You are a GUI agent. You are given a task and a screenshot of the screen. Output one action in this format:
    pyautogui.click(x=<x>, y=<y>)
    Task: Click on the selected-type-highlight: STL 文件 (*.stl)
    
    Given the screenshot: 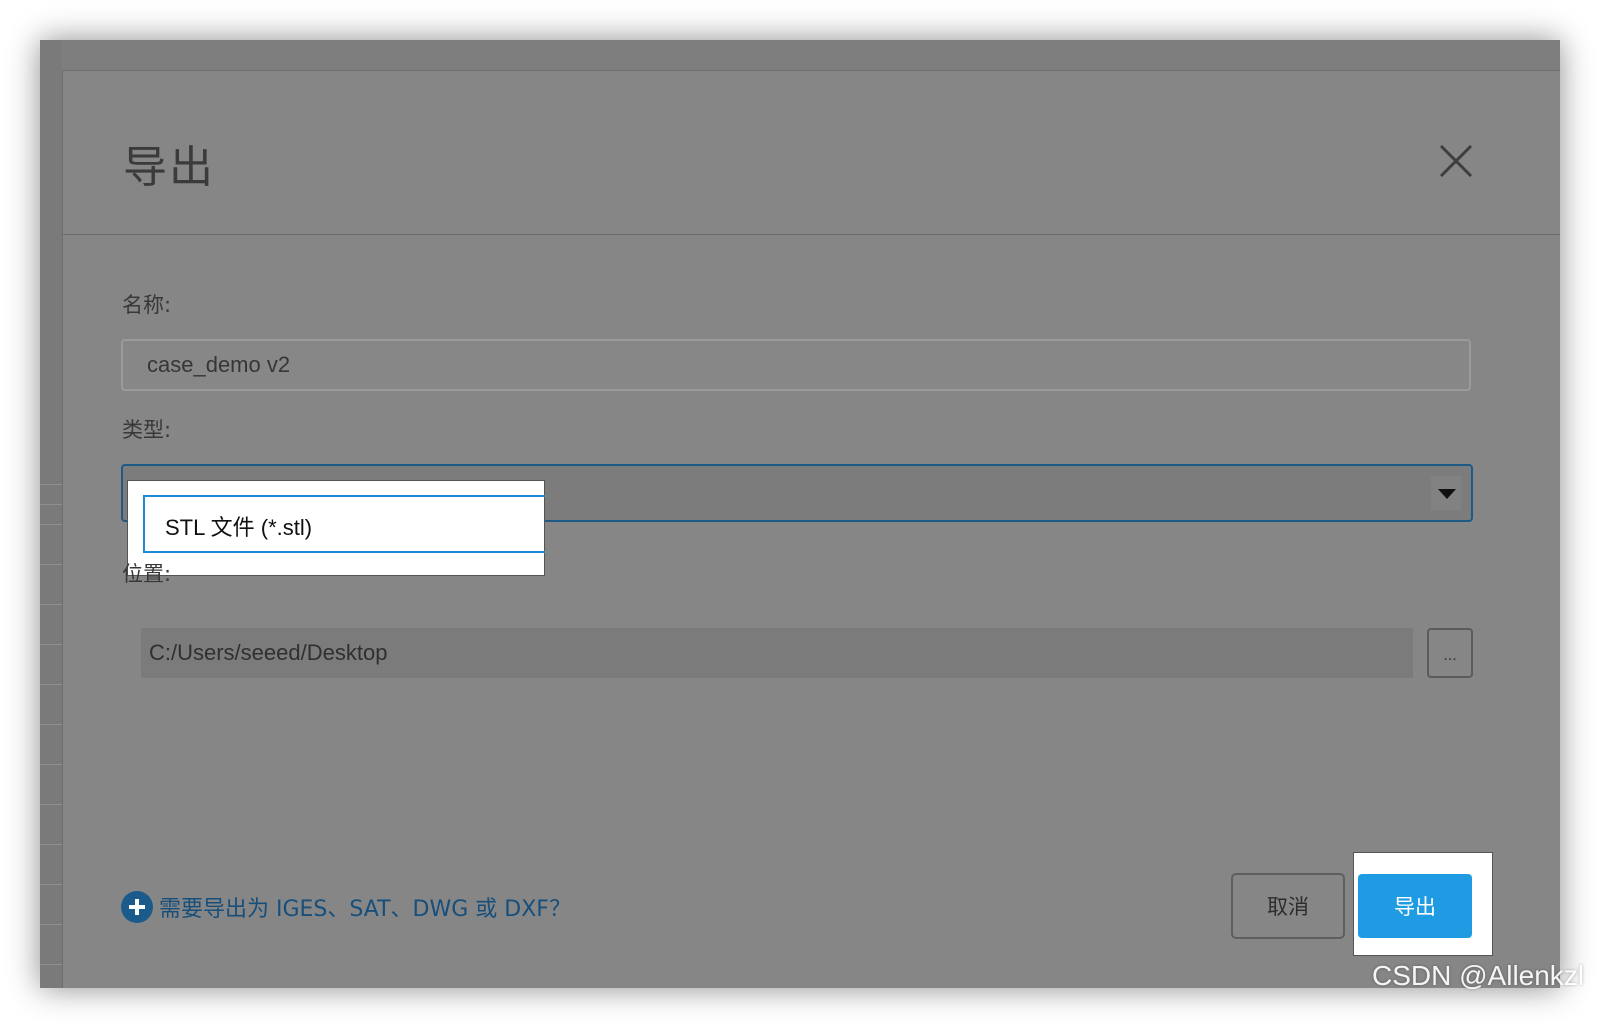 What is the action you would take?
    pyautogui.click(x=336, y=528)
    